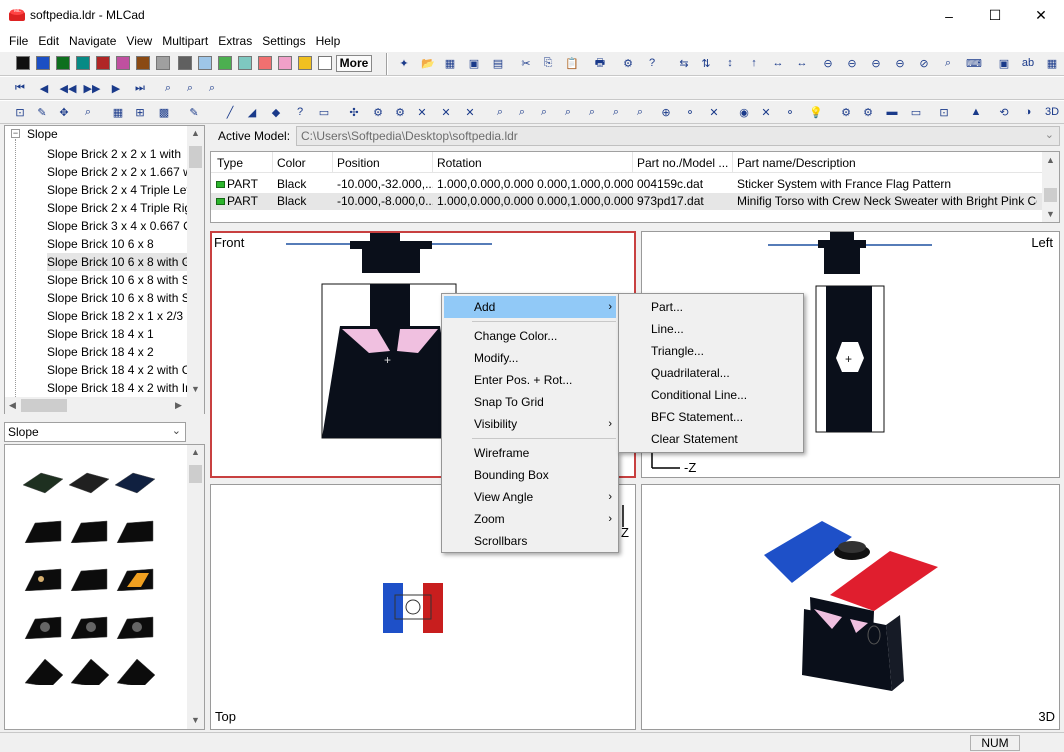 The height and width of the screenshot is (752, 1064). What do you see at coordinates (117, 262) in the screenshot?
I see `tree-item: Slope Brick 10 6 x 8 with G` at bounding box center [117, 262].